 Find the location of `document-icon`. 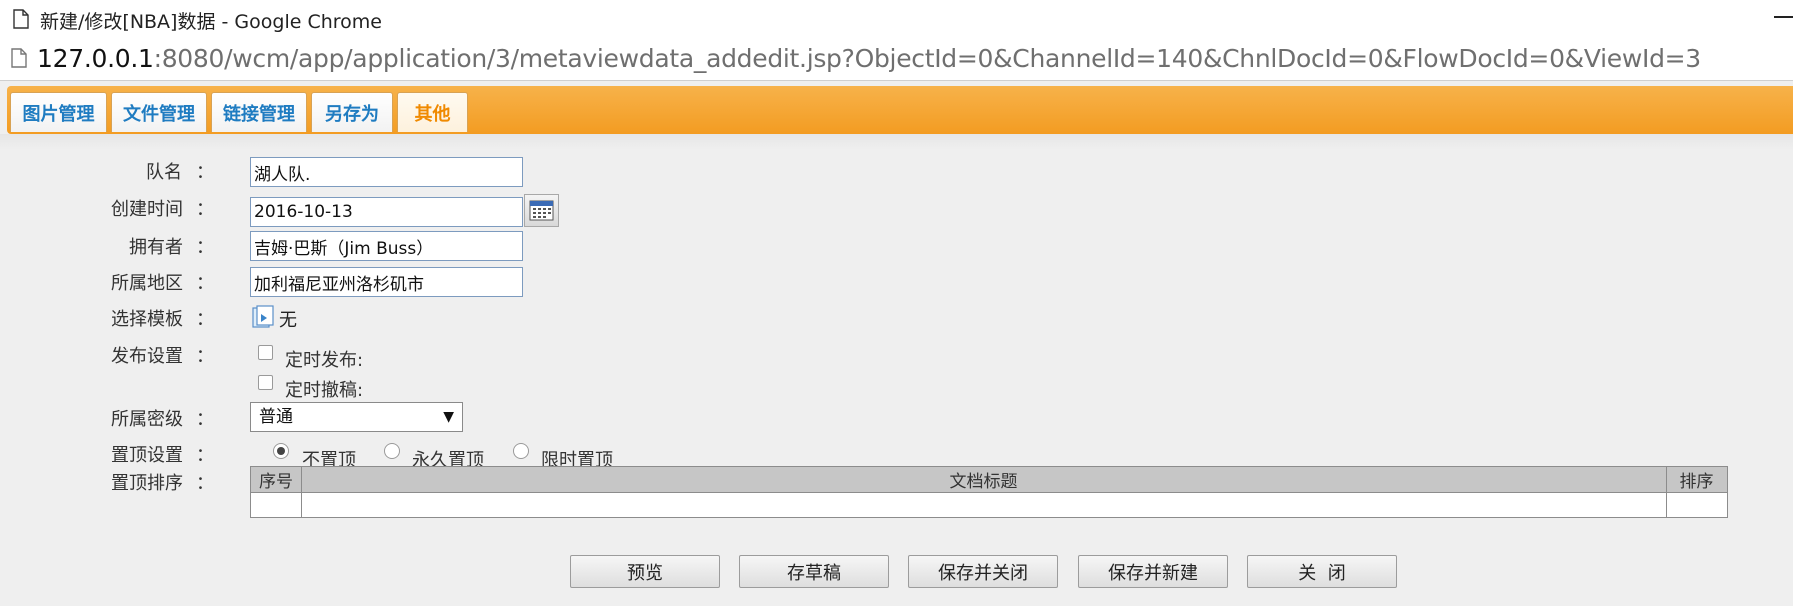

document-icon is located at coordinates (21, 21).